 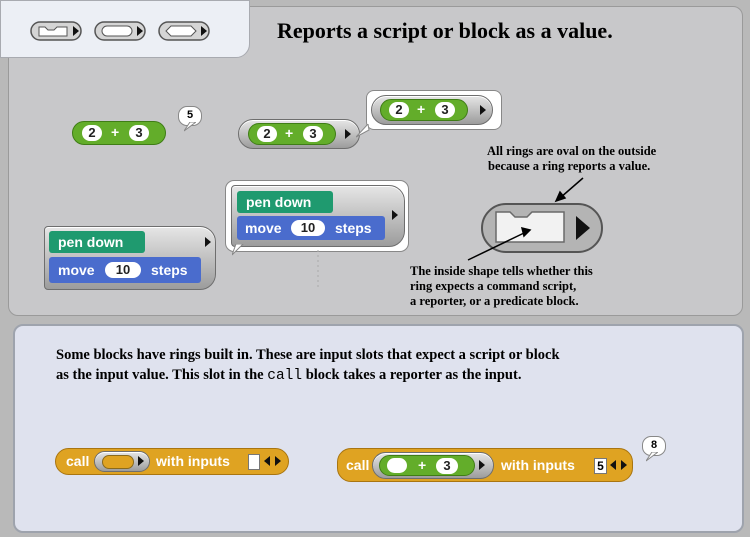 I want to click on ring-hole, so click(x=118, y=462).